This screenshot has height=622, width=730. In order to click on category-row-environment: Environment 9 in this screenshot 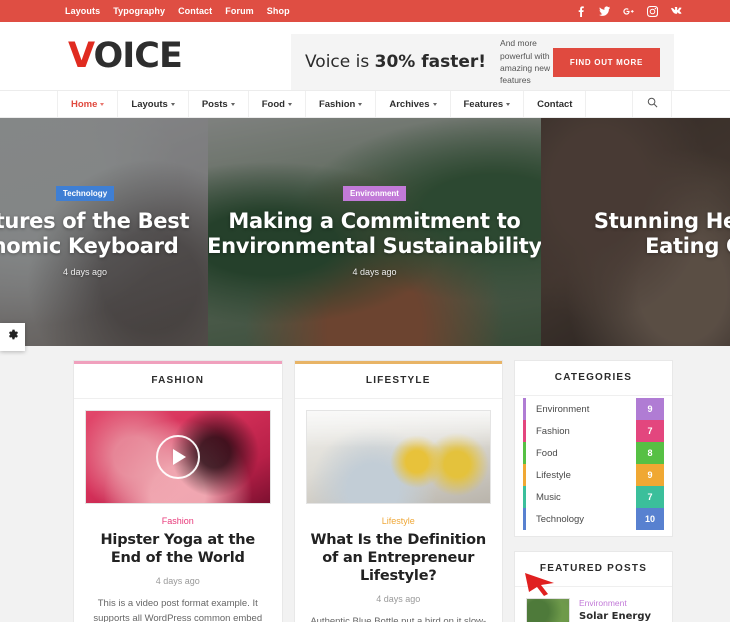, I will do `click(593, 409)`.